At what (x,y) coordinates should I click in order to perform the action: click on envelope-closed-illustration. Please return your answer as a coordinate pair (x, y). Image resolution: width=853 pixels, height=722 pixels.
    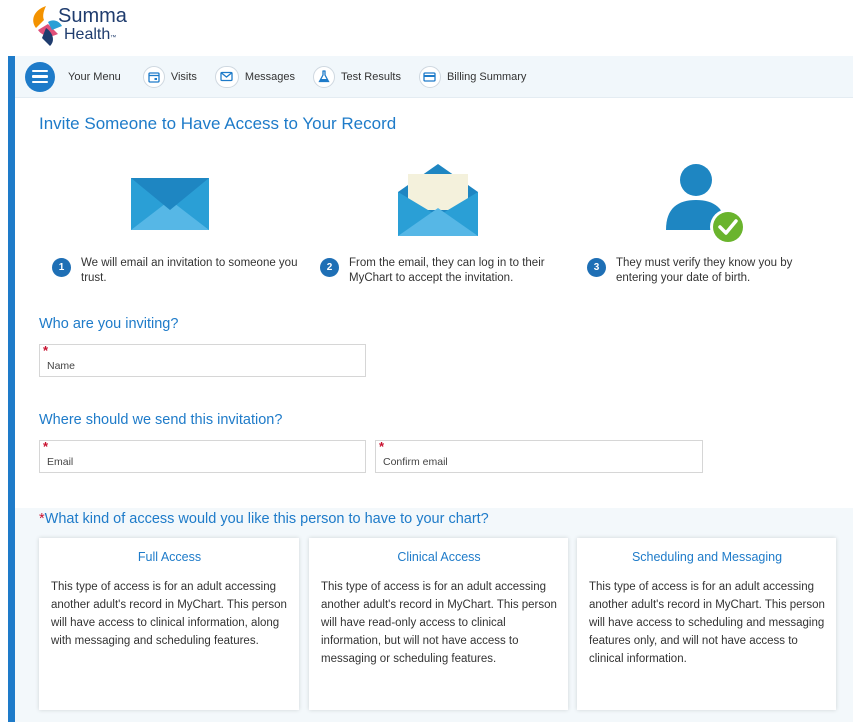
    Looking at the image, I should click on (170, 204).